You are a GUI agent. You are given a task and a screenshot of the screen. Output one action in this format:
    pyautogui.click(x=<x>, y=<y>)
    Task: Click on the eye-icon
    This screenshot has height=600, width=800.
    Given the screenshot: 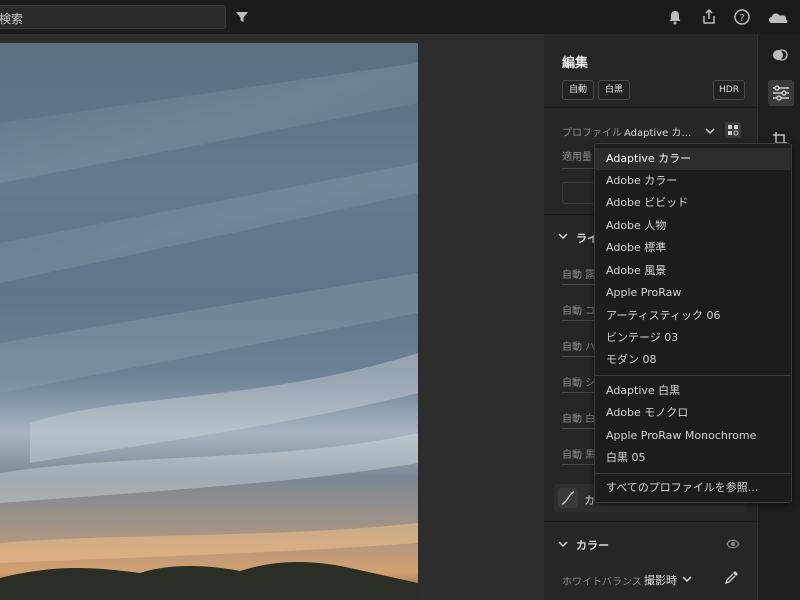 What is the action you would take?
    pyautogui.click(x=733, y=544)
    